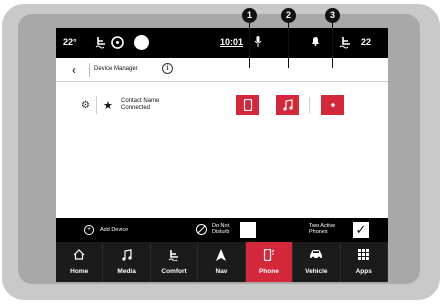 The width and height of the screenshot is (444, 304). Describe the element at coordinates (141, 42) in the screenshot. I see `status-indicator-icon` at that location.